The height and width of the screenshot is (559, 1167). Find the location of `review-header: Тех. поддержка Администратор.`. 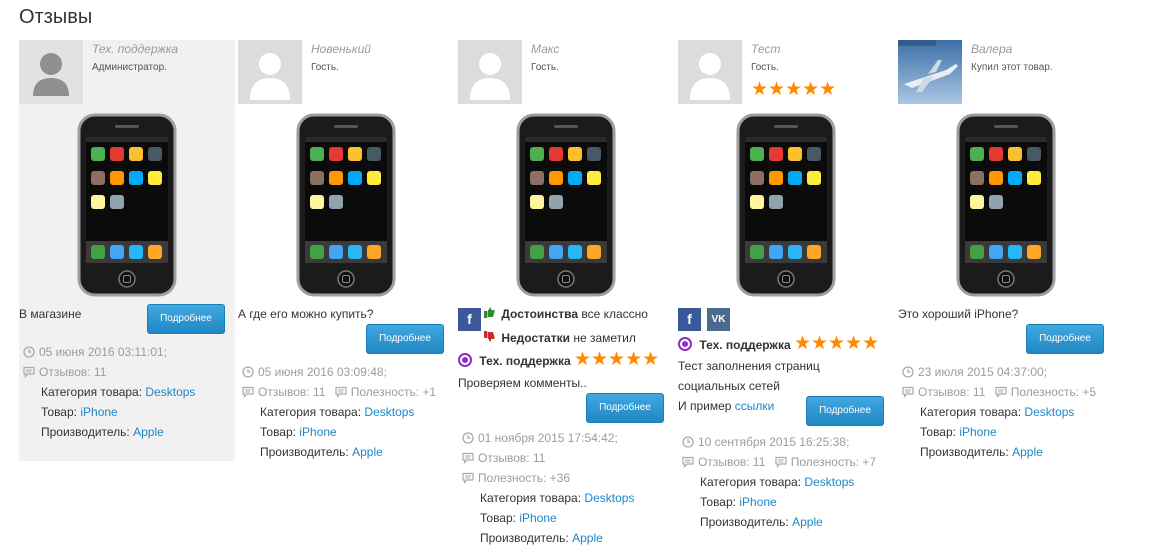

review-header: Тех. поддержка Администратор. is located at coordinates (127, 72).